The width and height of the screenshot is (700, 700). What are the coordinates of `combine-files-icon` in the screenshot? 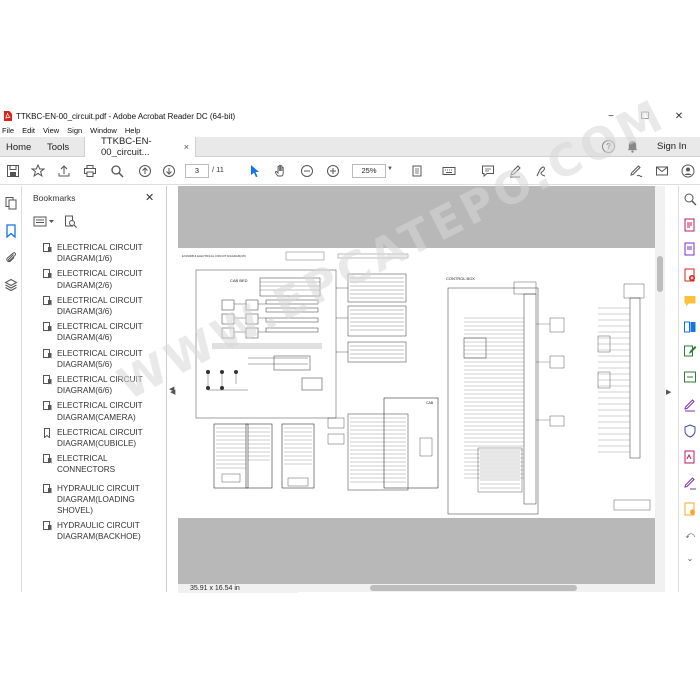 It's located at (690, 275).